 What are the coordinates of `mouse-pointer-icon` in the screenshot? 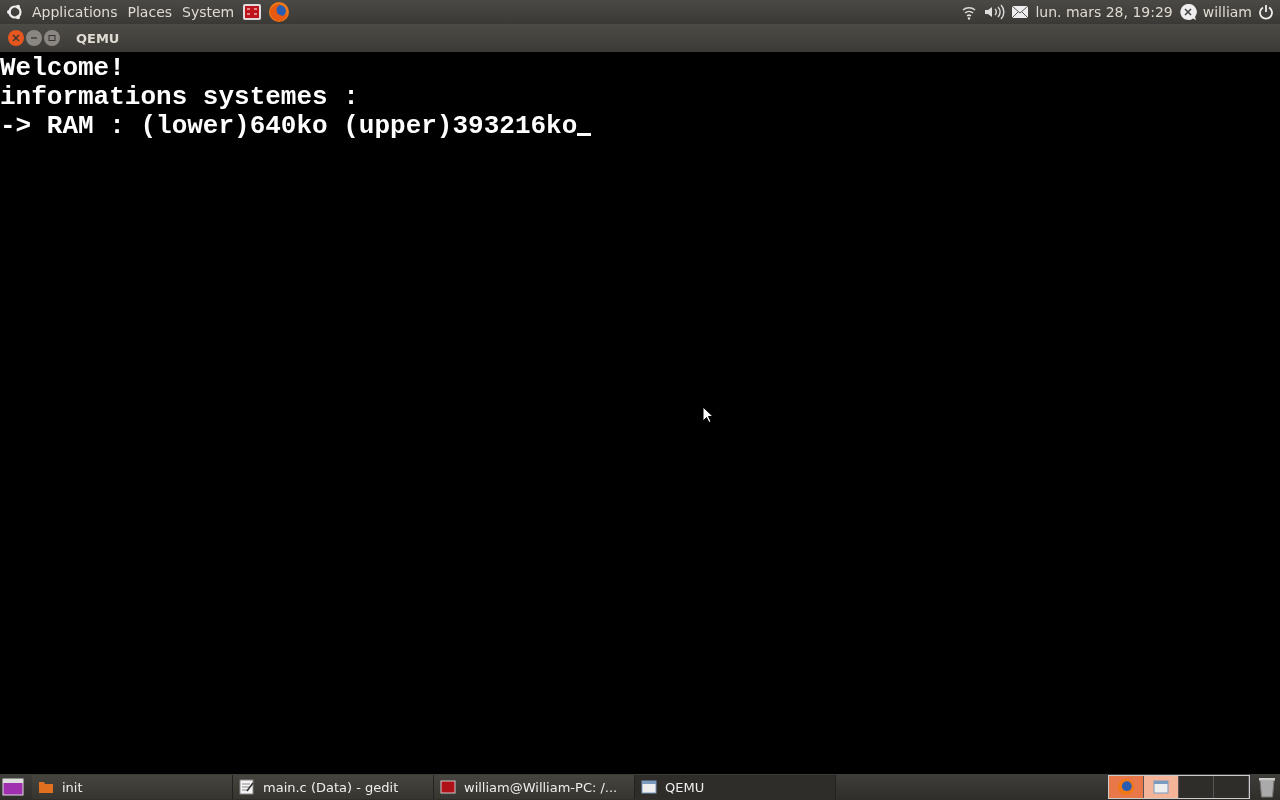 It's located at (707, 414).